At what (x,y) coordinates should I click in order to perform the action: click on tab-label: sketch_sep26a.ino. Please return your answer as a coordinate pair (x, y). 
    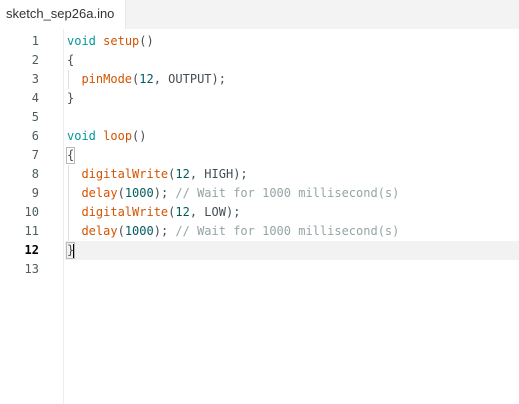
    Looking at the image, I should click on (60, 13).